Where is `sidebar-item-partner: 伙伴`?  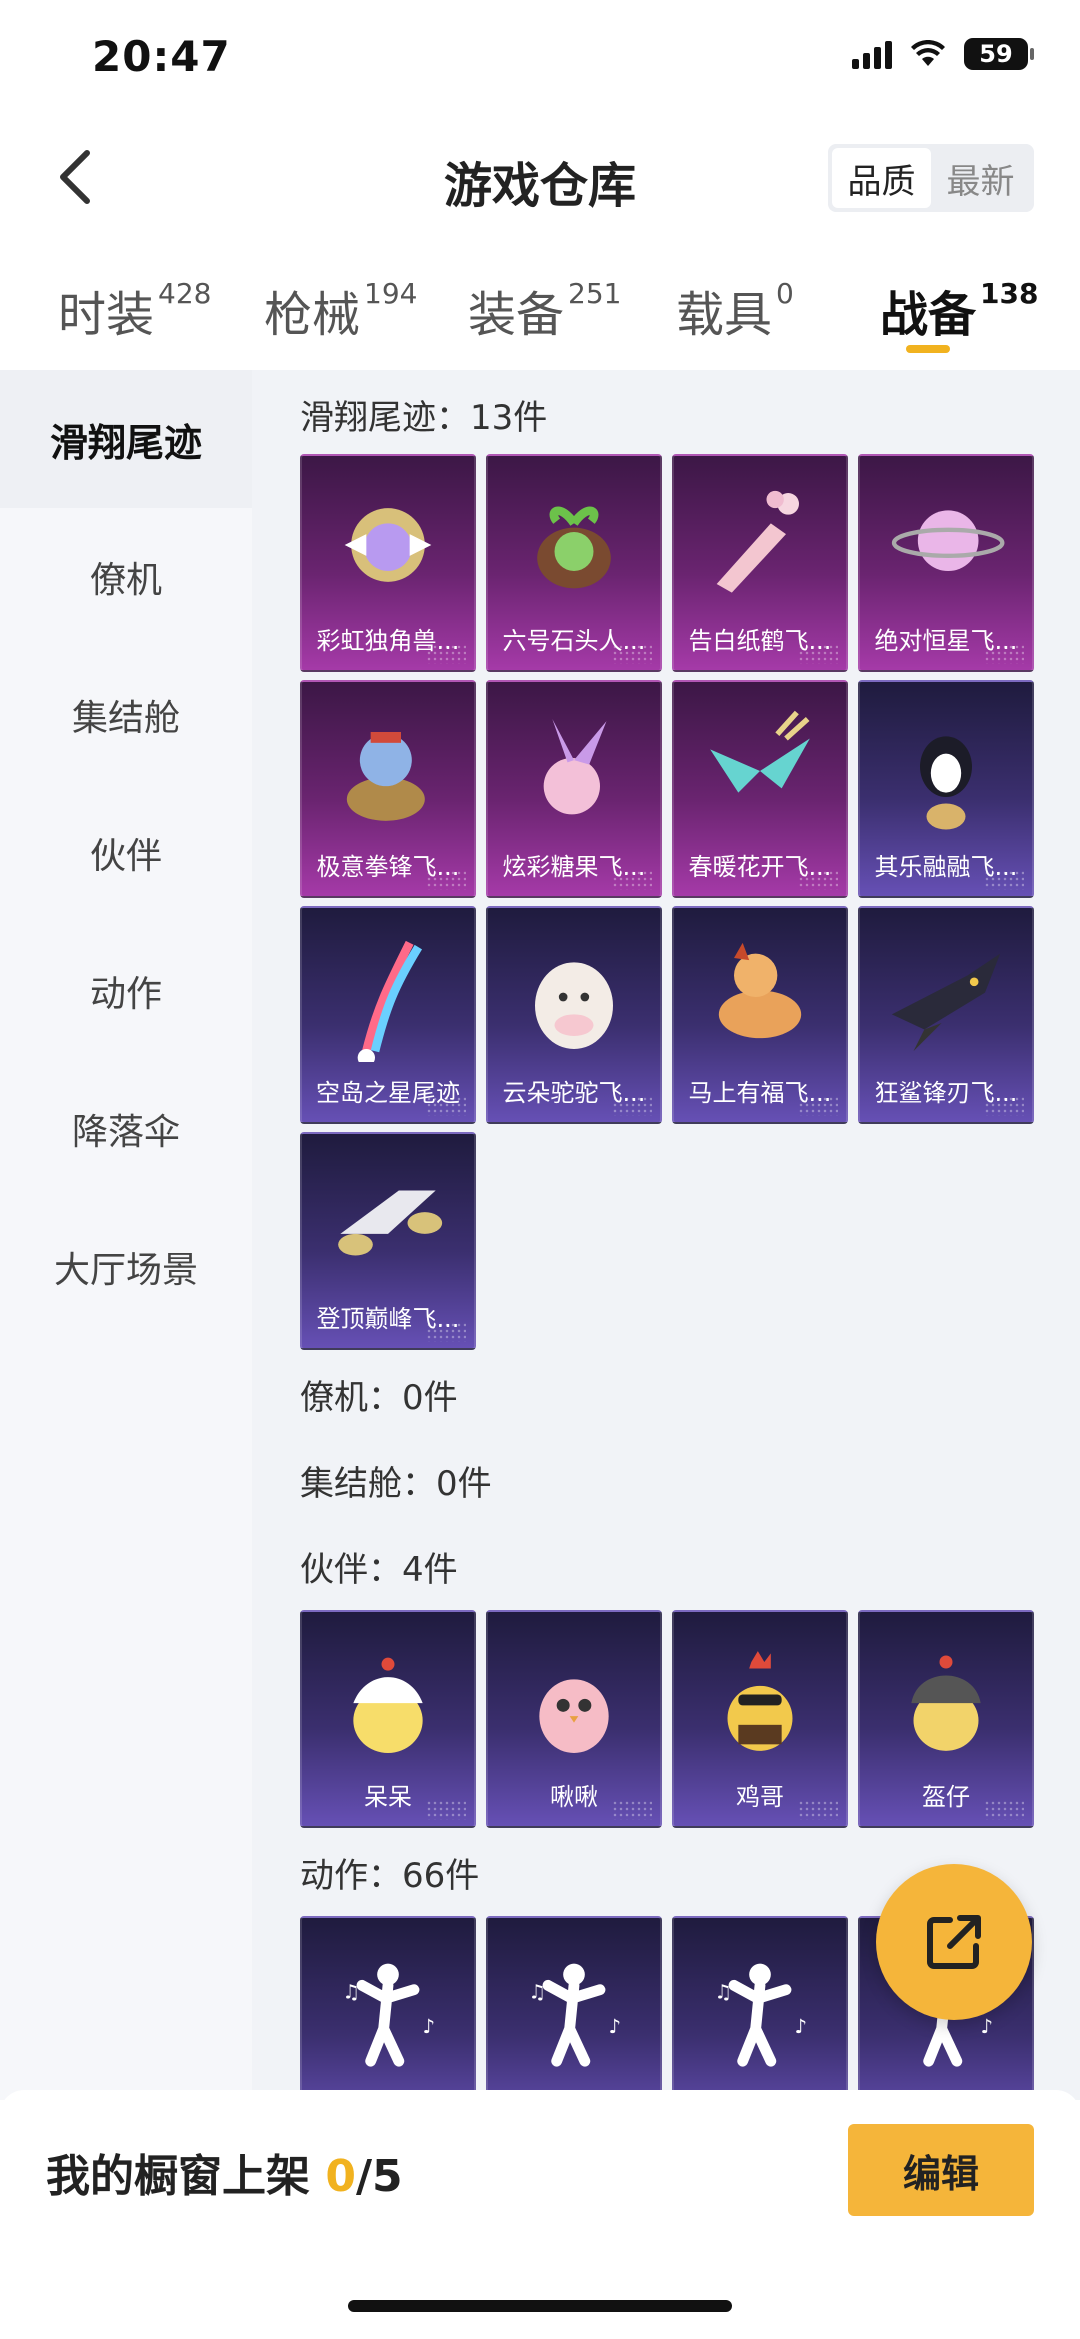
sidebar-item-partner: 伙伴 is located at coordinates (126, 853).